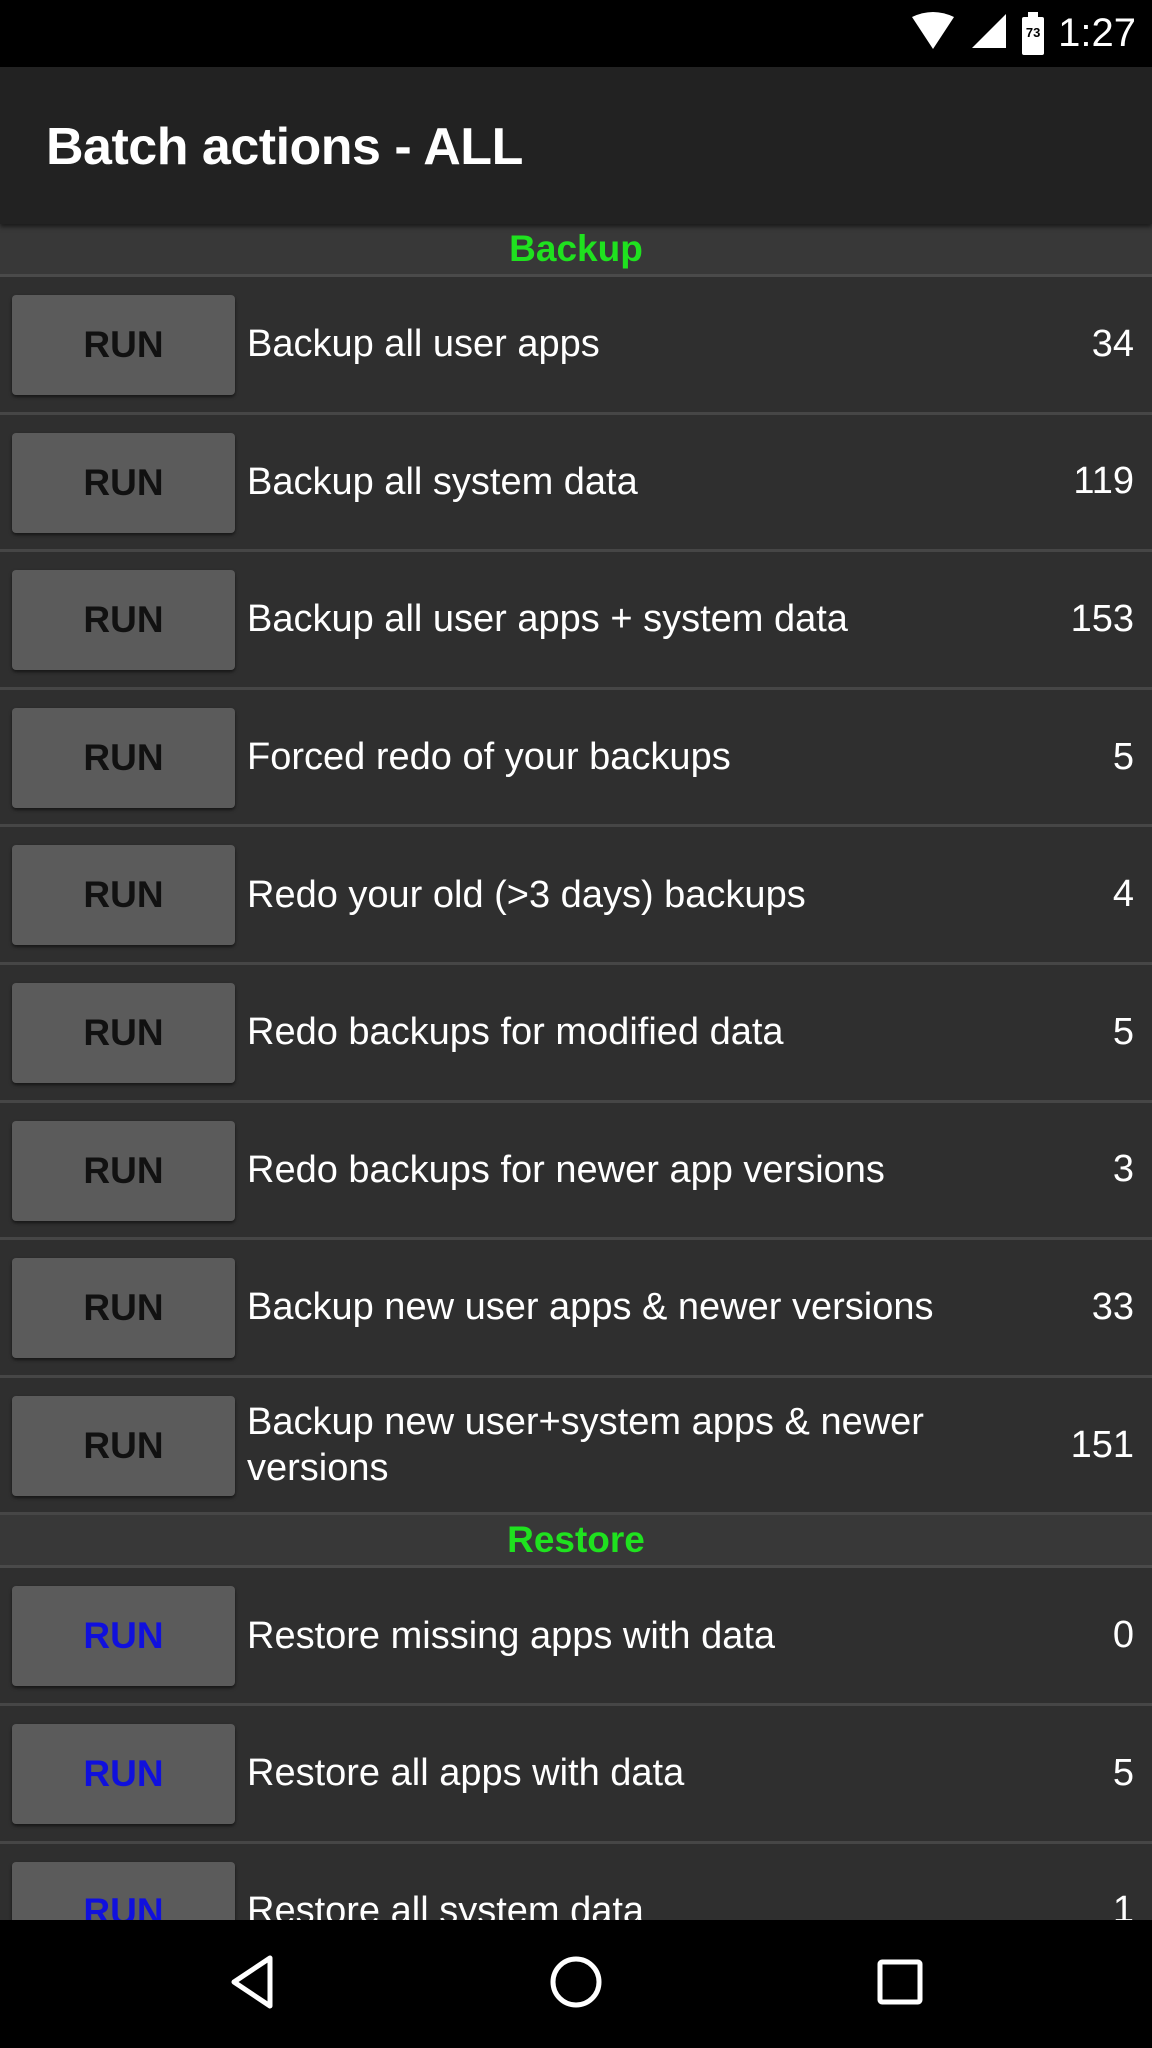 This screenshot has height=2048, width=1152. Describe the element at coordinates (423, 344) in the screenshot. I see `action-label: Backup all user apps` at that location.